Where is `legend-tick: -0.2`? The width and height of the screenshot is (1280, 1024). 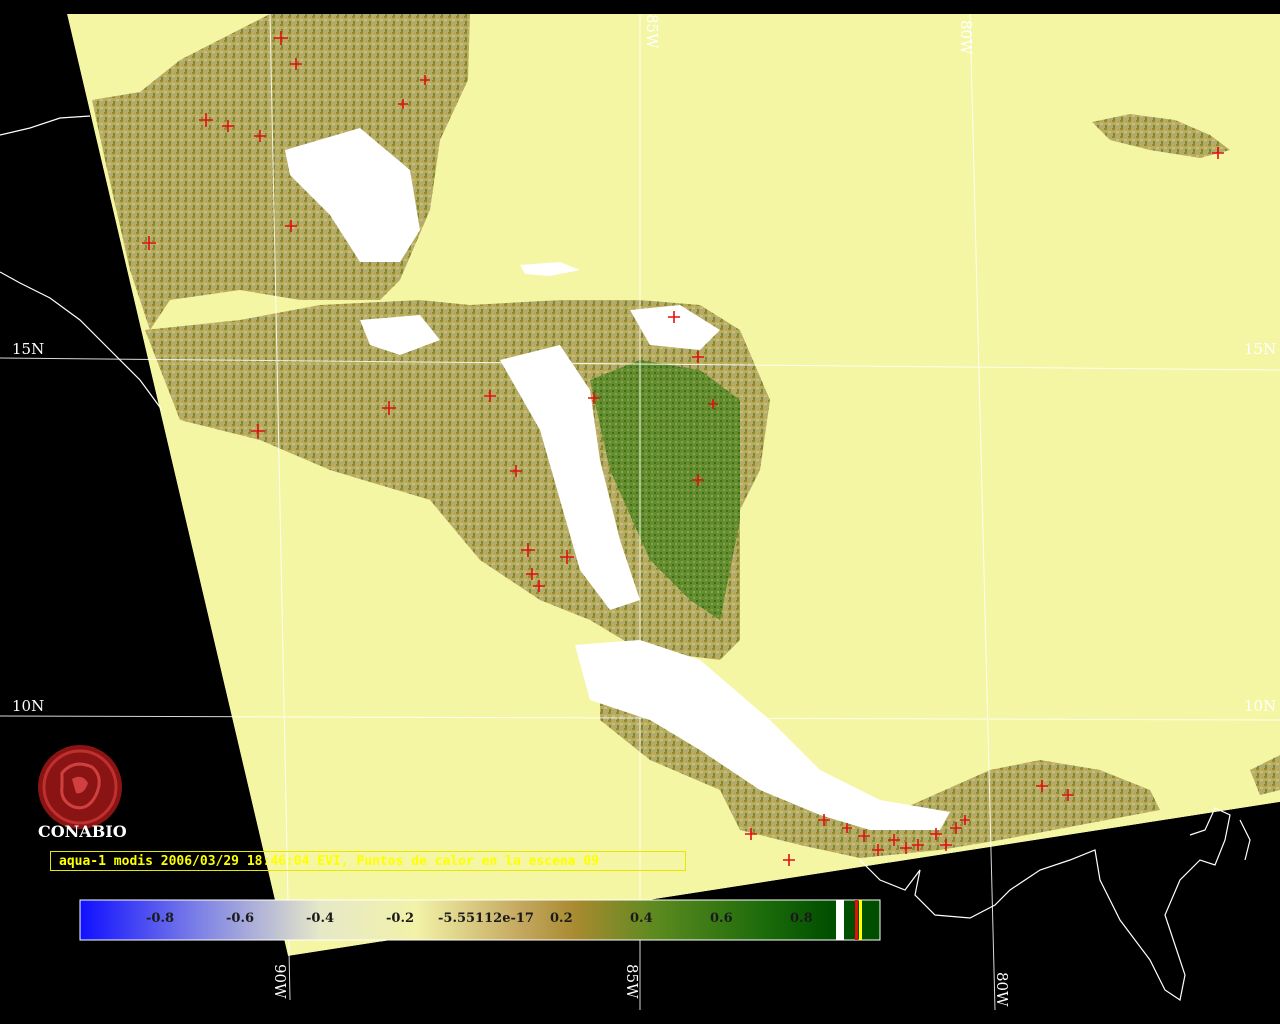 legend-tick: -0.2 is located at coordinates (400, 918).